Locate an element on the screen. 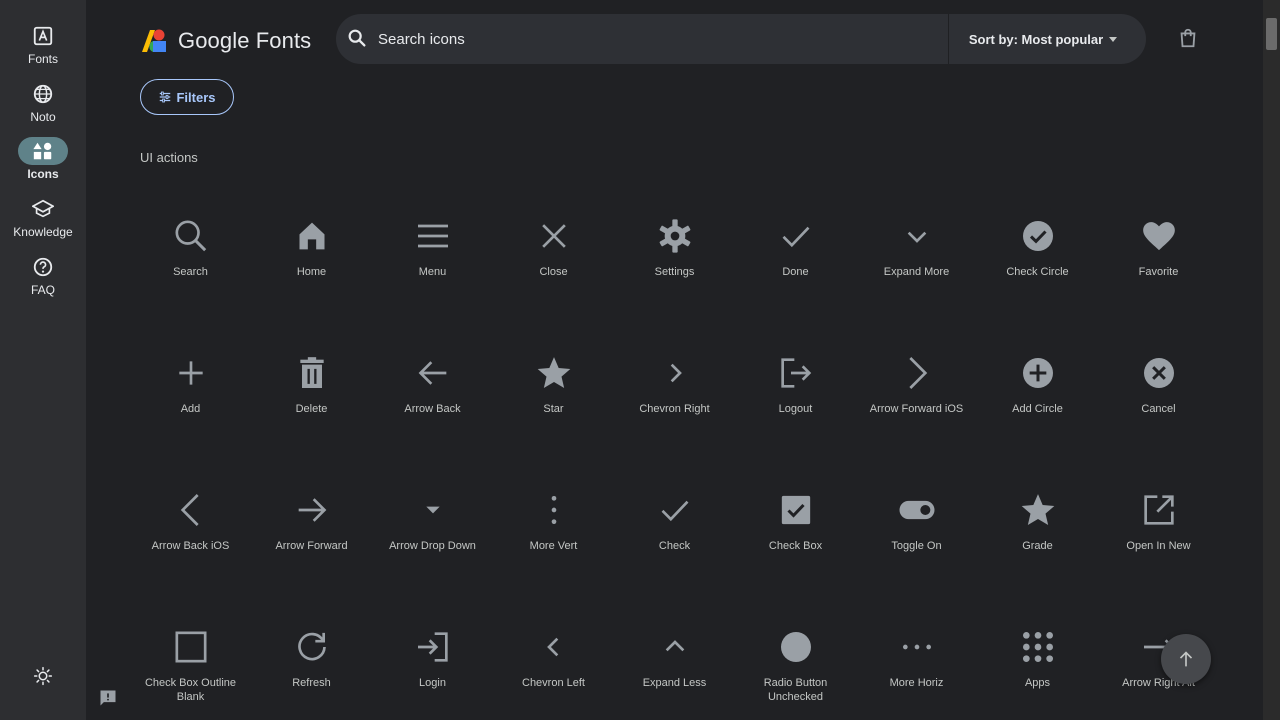 Image resolution: width=1280 pixels, height=720 pixels. icon-name: Delete is located at coordinates (311, 409).